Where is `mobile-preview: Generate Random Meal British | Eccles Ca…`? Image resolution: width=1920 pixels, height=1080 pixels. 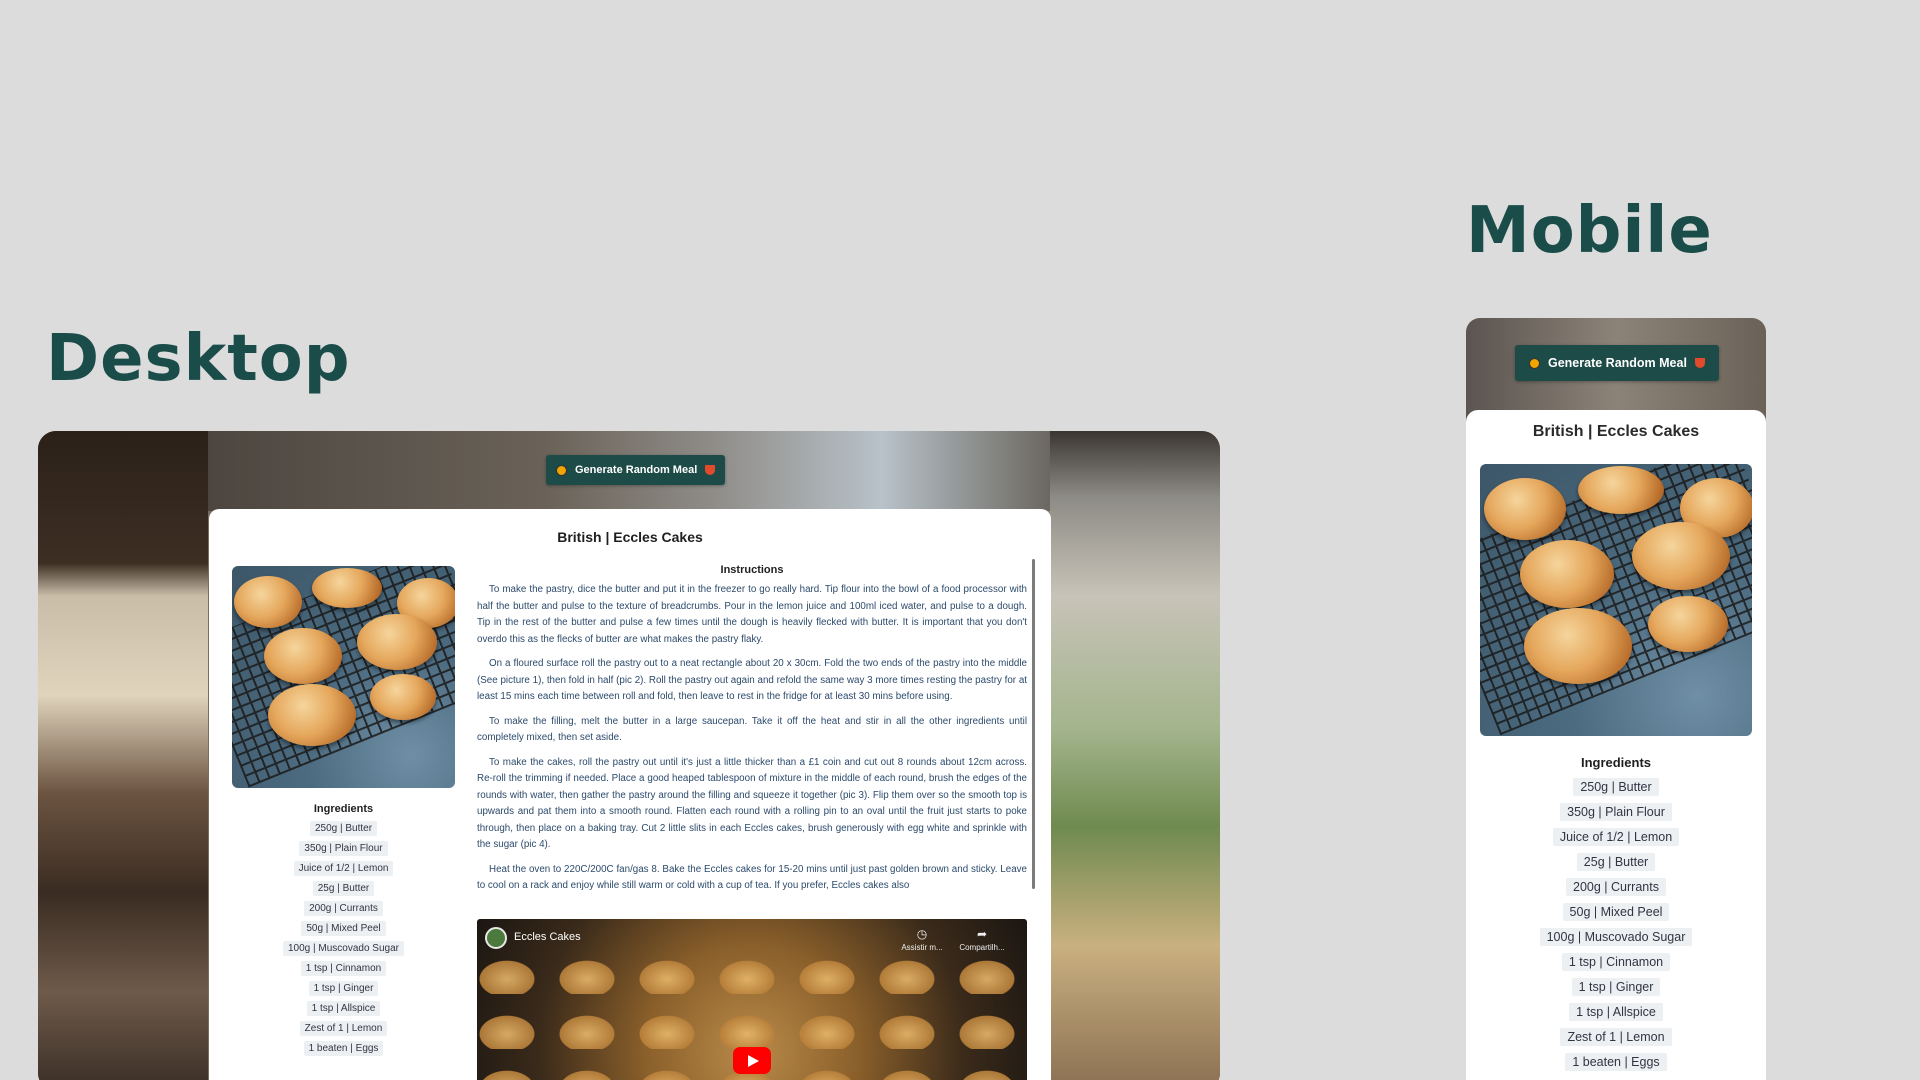
mobile-preview: Generate Random Meal British | Eccles Ca… is located at coordinates (1616, 699).